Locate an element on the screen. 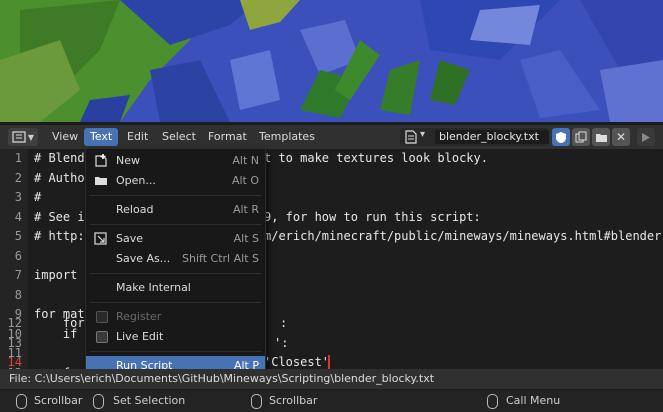  menu-item-register: Register is located at coordinates (175, 316).